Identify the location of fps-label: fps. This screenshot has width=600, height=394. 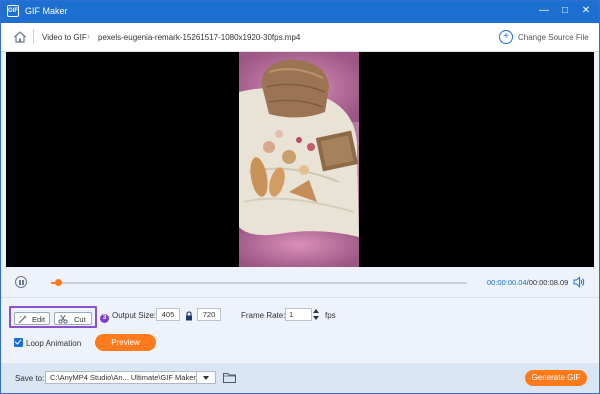
(330, 315).